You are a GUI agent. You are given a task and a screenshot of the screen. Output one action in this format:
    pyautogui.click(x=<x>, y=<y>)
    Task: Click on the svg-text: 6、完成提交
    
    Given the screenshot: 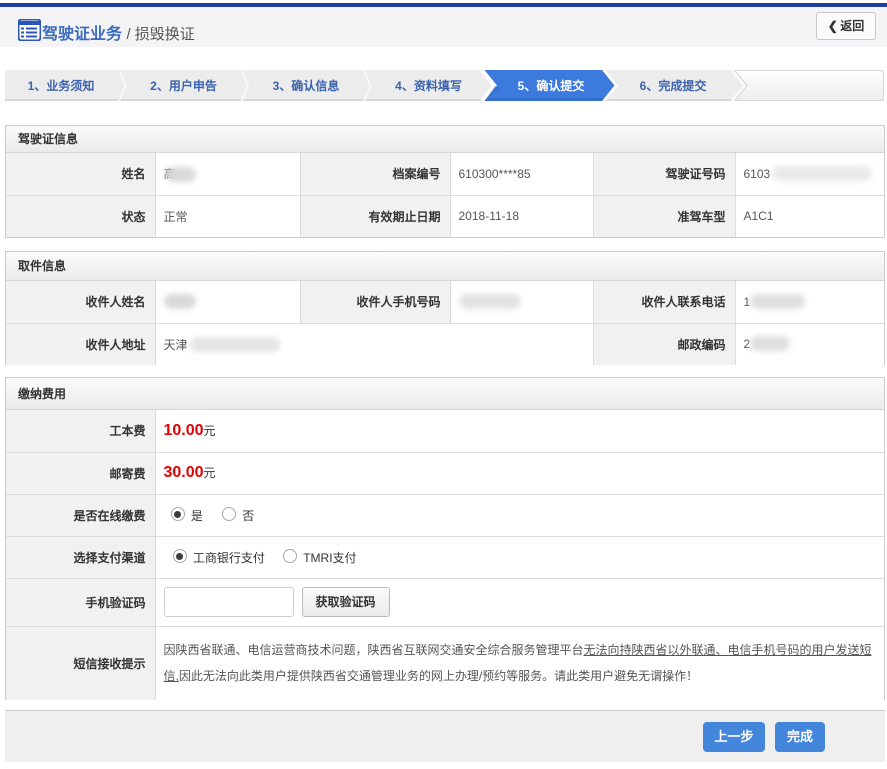 What is the action you would take?
    pyautogui.click(x=673, y=85)
    